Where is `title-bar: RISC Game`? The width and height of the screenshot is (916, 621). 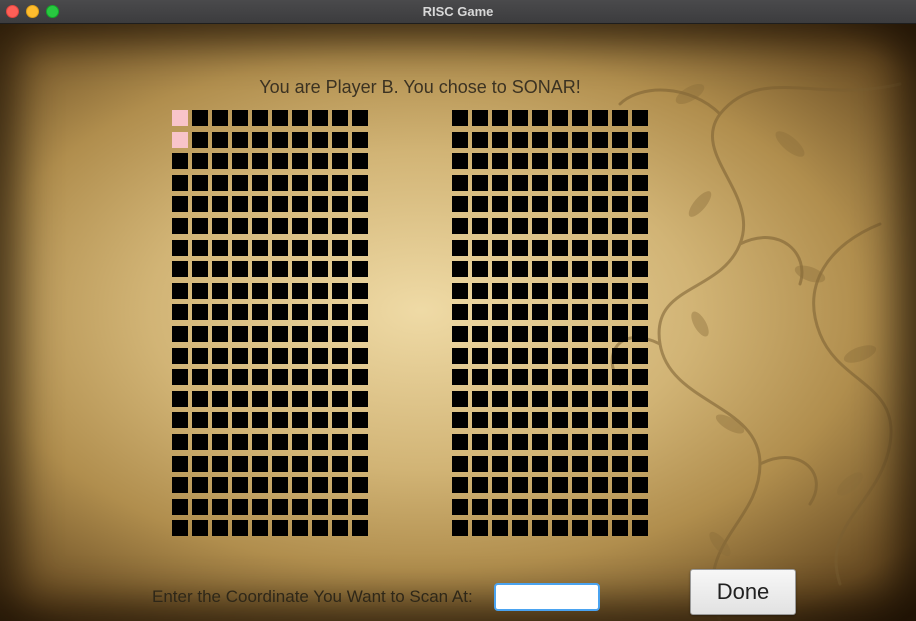
title-bar: RISC Game is located at coordinates (458, 12).